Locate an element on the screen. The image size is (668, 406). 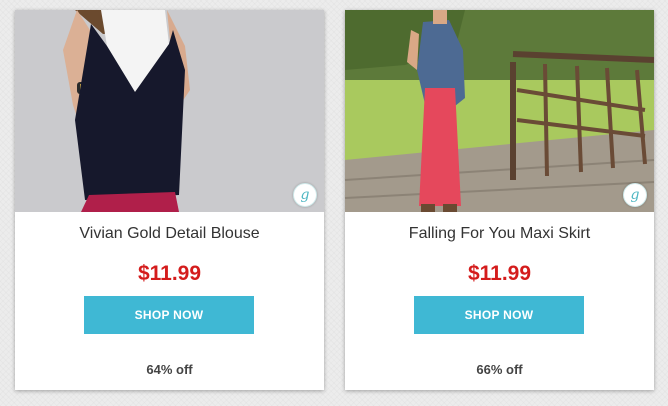
product-title: Vivian Gold Detail Blouse is located at coordinates (169, 234).